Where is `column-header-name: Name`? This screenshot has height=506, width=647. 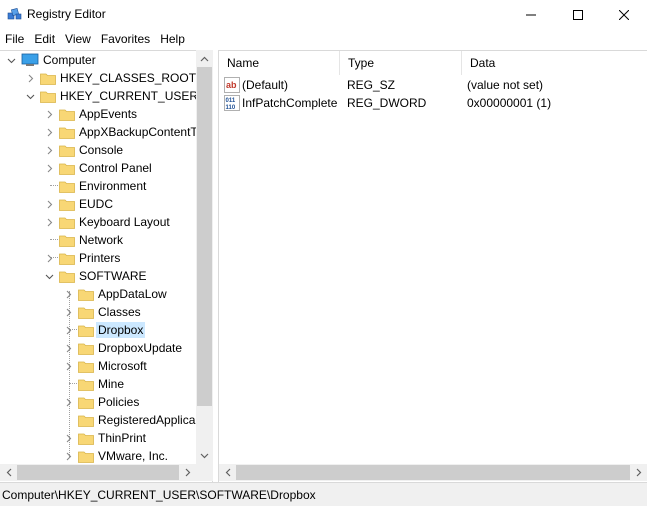 column-header-name: Name is located at coordinates (279, 63).